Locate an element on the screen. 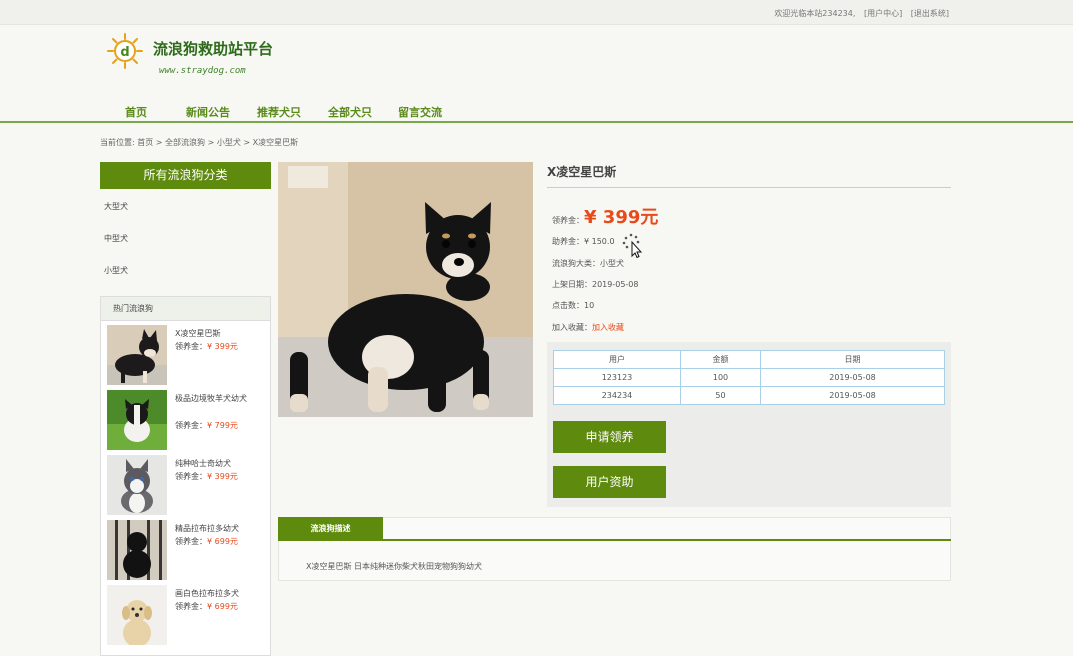 Image resolution: width=1073 pixels, height=656 pixels. col-date: 日期 is located at coordinates (852, 359).